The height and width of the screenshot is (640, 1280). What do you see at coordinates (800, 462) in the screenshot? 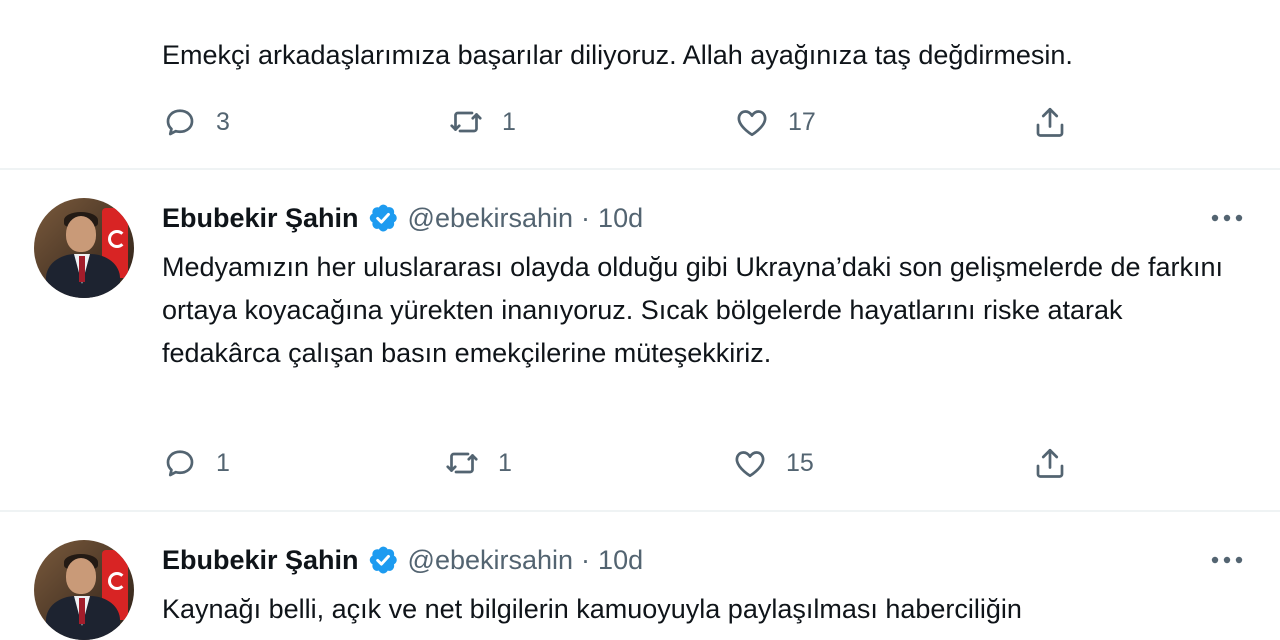
I see `like-count: 15` at bounding box center [800, 462].